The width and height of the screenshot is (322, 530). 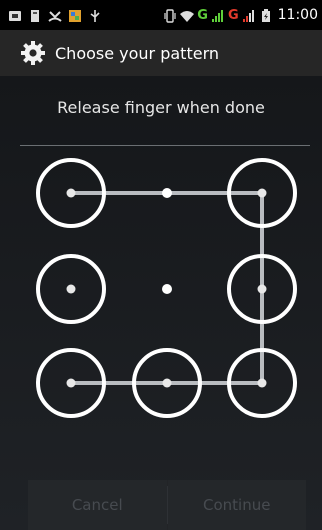 What do you see at coordinates (137, 53) in the screenshot?
I see `page-title: Choose your pattern` at bounding box center [137, 53].